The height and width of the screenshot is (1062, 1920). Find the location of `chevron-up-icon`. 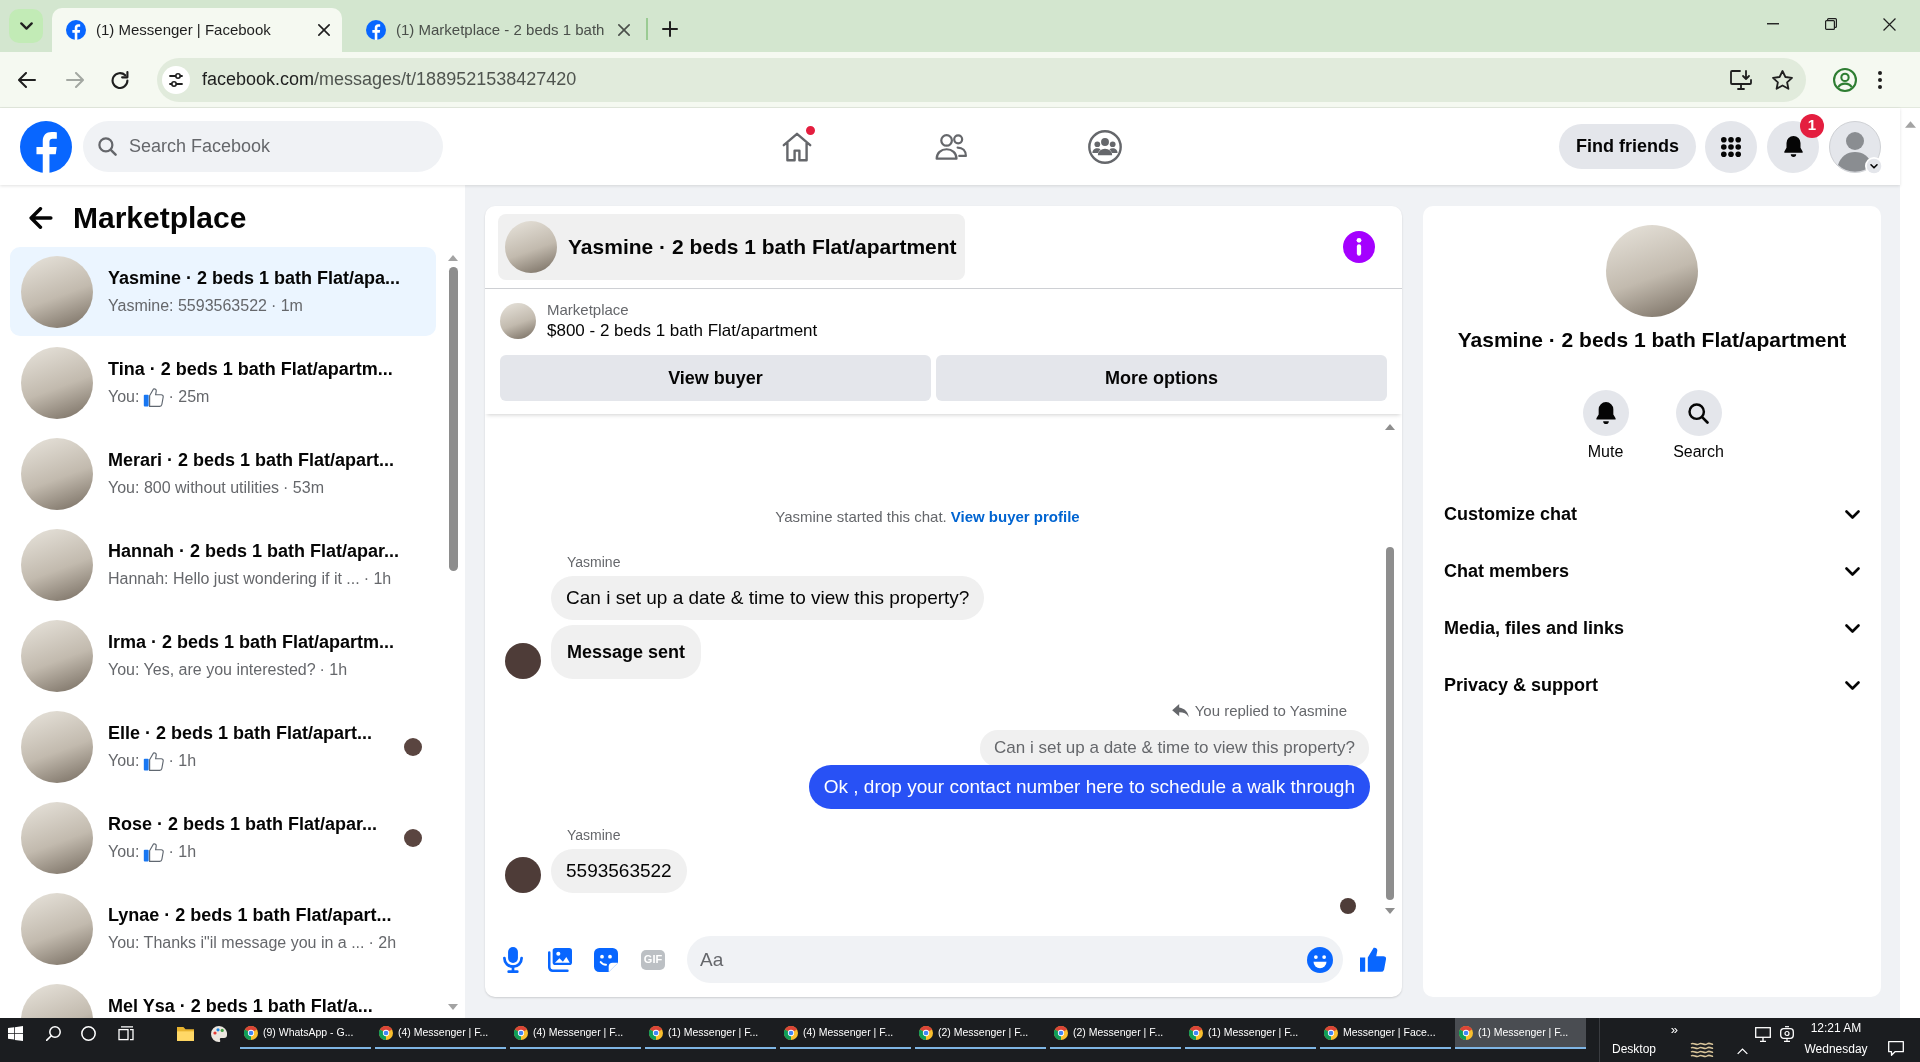

chevron-up-icon is located at coordinates (1742, 1051).